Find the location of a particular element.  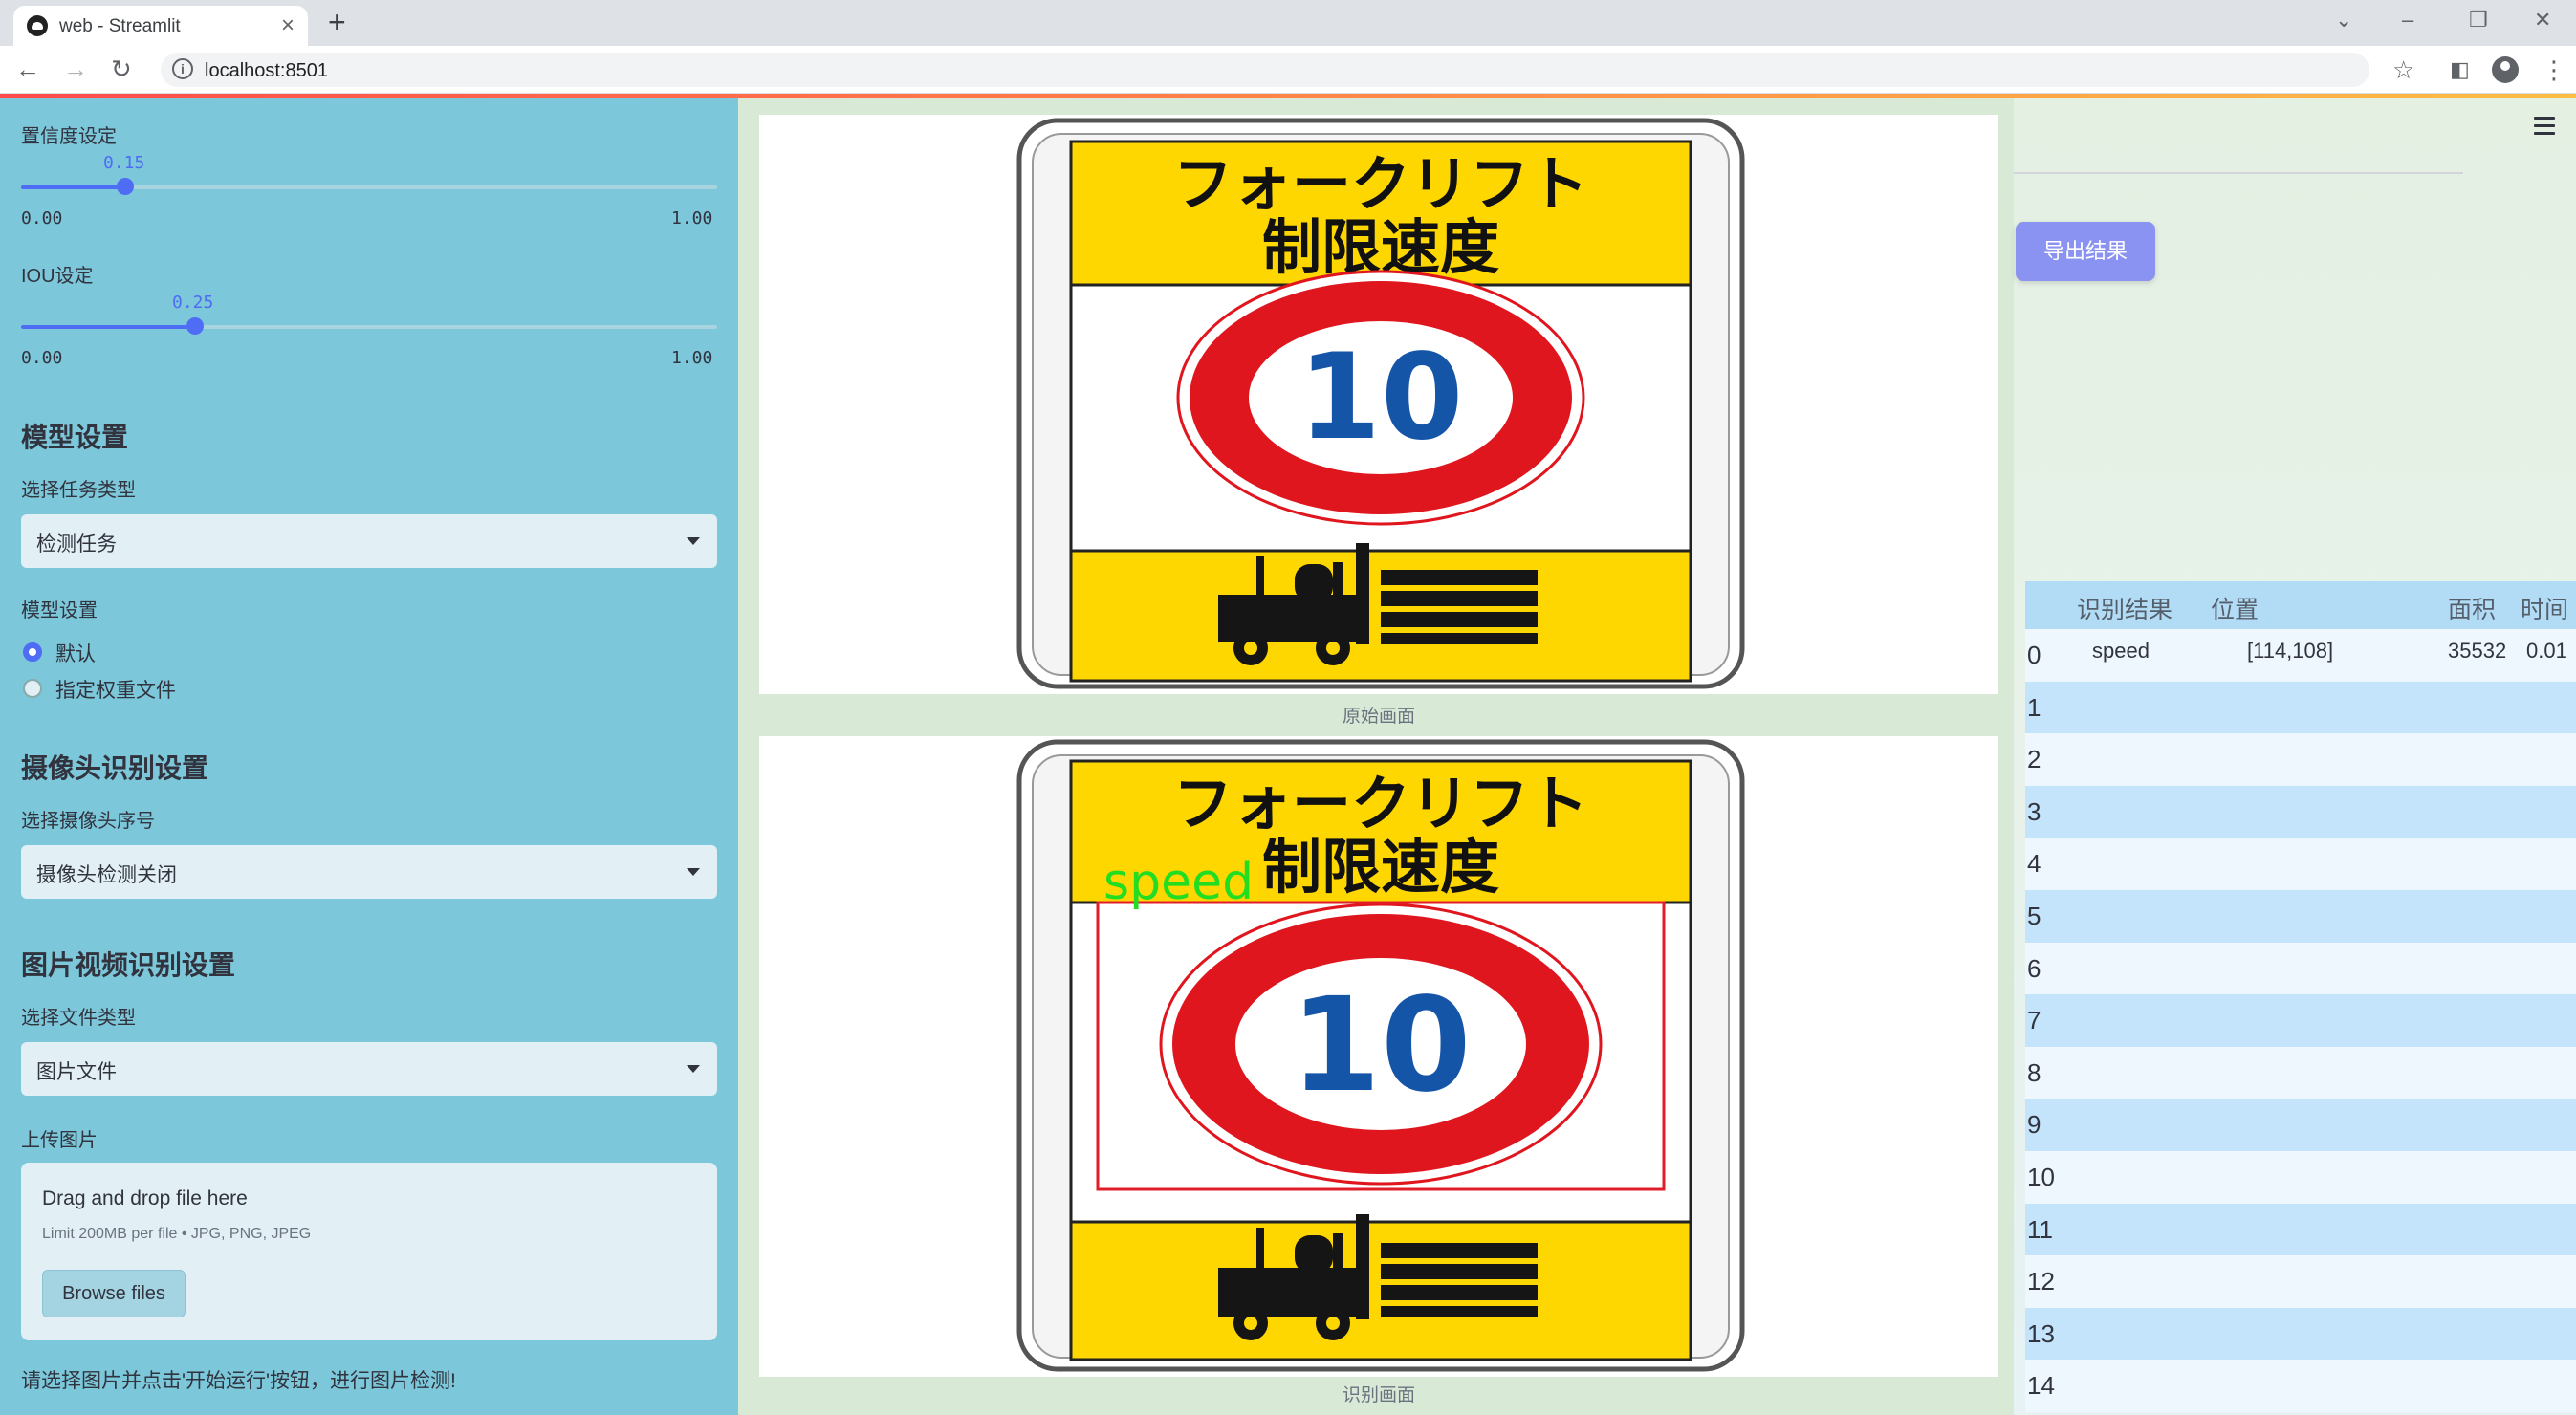

confidence-value: 0.15 is located at coordinates (124, 163).